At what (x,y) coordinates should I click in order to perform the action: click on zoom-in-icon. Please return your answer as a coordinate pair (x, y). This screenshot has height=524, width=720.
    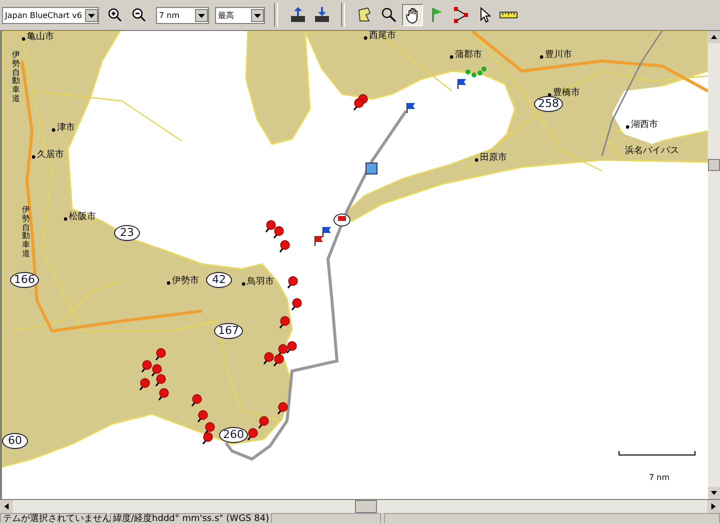
    Looking at the image, I should click on (114, 15).